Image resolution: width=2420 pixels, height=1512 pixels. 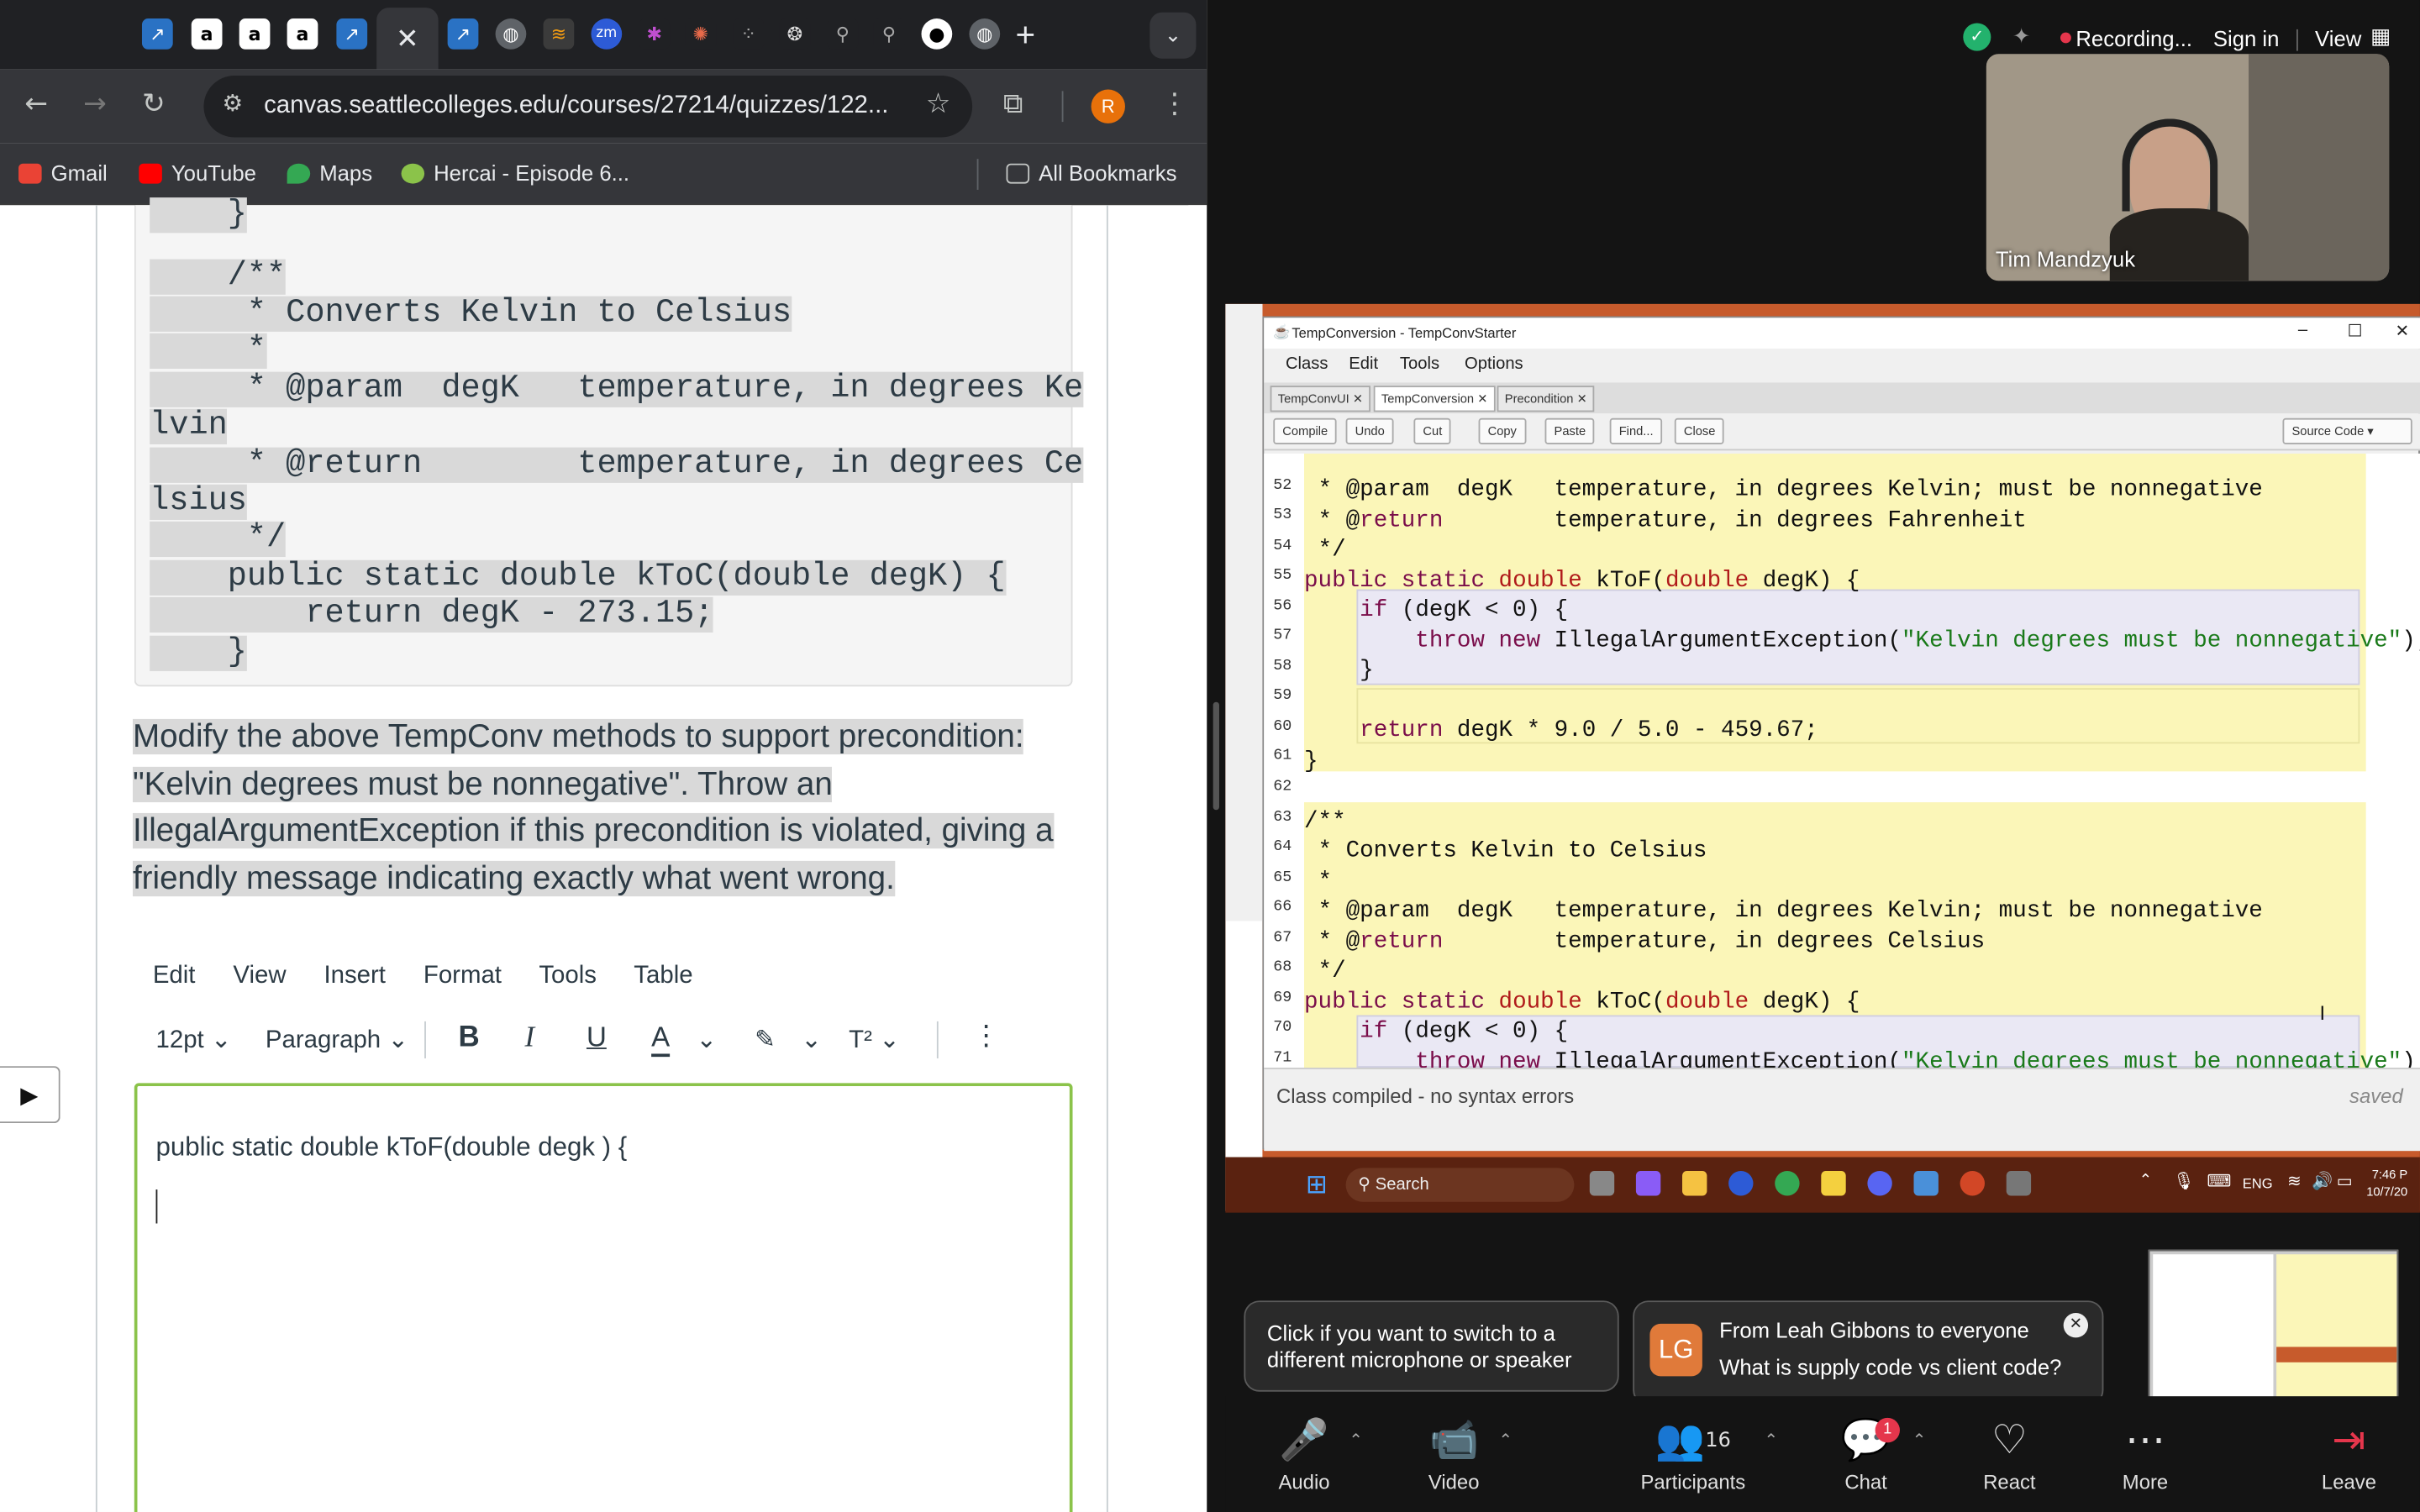 What do you see at coordinates (1369, 430) in the screenshot?
I see `undo-button: Undo` at bounding box center [1369, 430].